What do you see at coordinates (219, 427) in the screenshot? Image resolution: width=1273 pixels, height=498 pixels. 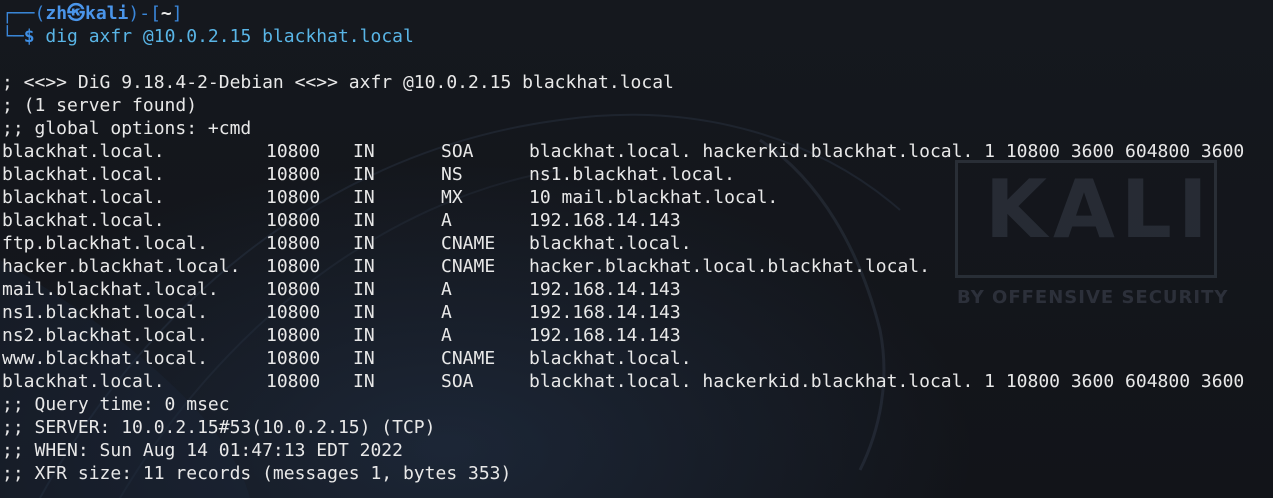 I see `dig-footer-line: ;; SERVER: 10.0.2.15#53(10.0.2.15) (TCP)` at bounding box center [219, 427].